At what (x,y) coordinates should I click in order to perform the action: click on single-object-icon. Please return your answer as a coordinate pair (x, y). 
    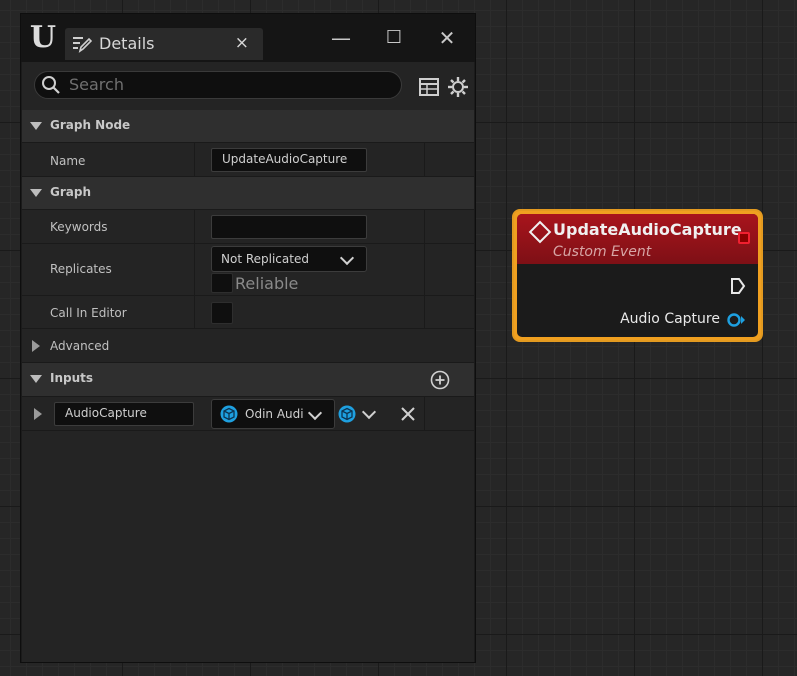
    Looking at the image, I should click on (347, 414).